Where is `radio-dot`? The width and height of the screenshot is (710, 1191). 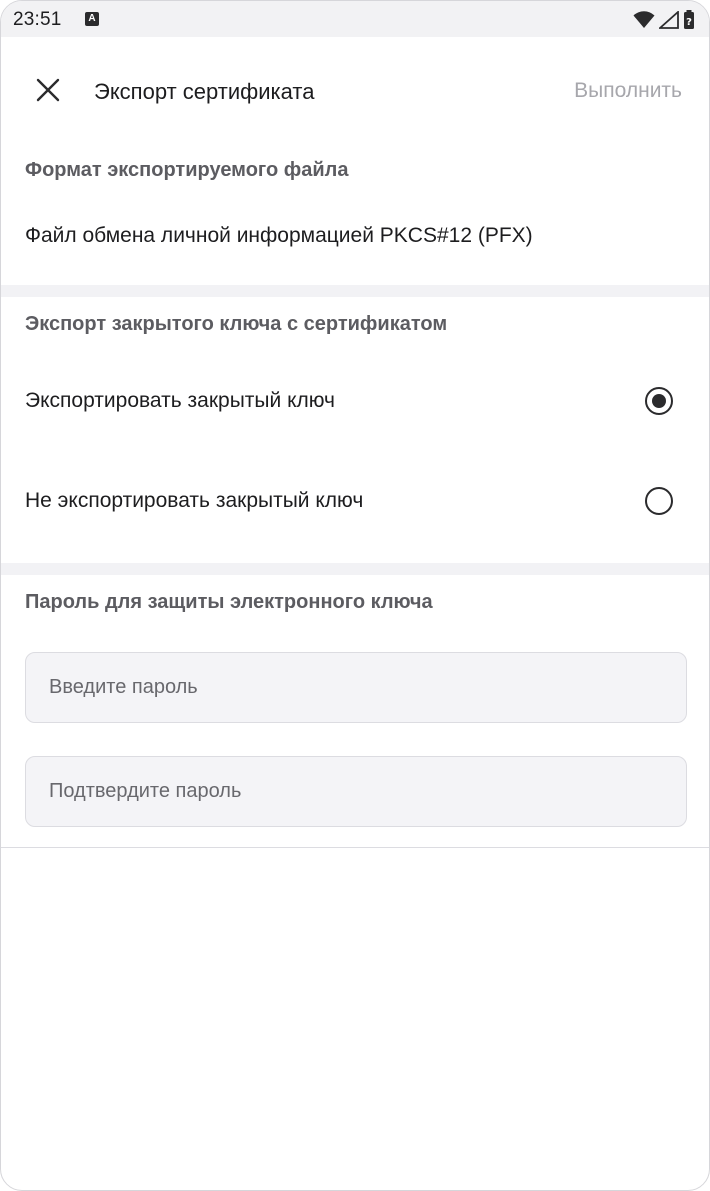
radio-dot is located at coordinates (659, 401).